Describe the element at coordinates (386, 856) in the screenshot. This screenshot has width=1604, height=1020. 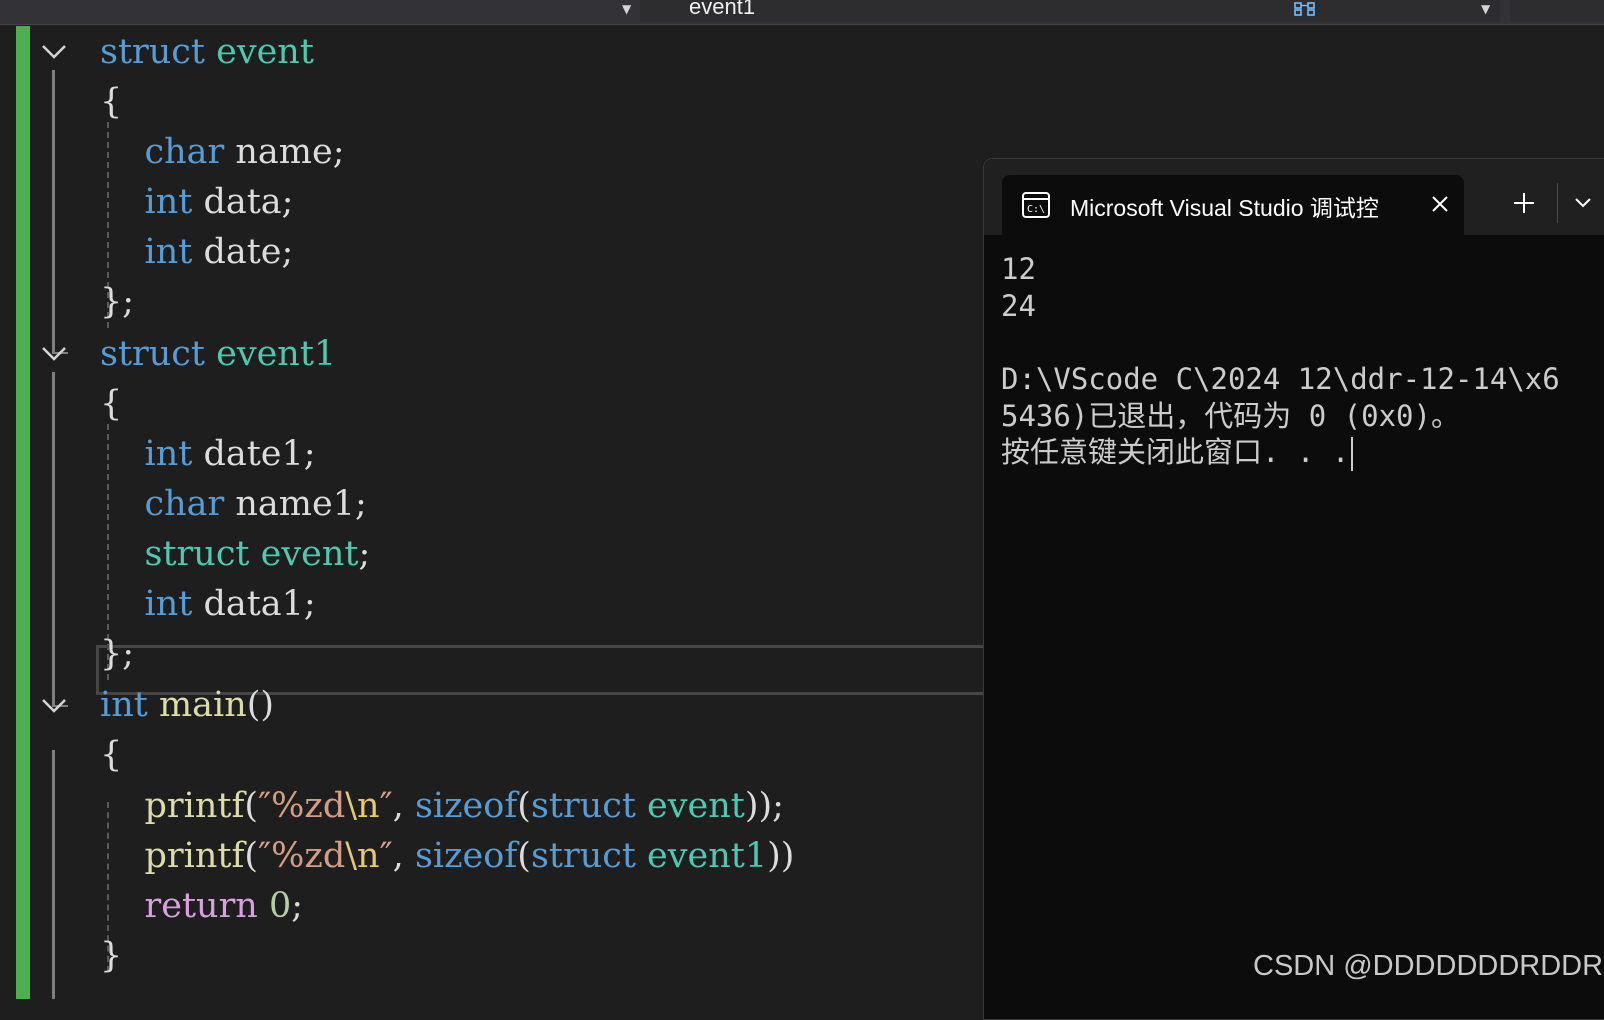
I see `code-token: ″` at that location.